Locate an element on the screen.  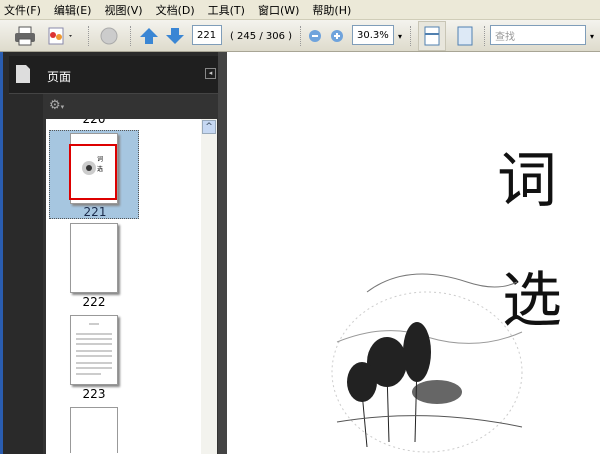
collaborate-button is located at coordinates (60, 36).